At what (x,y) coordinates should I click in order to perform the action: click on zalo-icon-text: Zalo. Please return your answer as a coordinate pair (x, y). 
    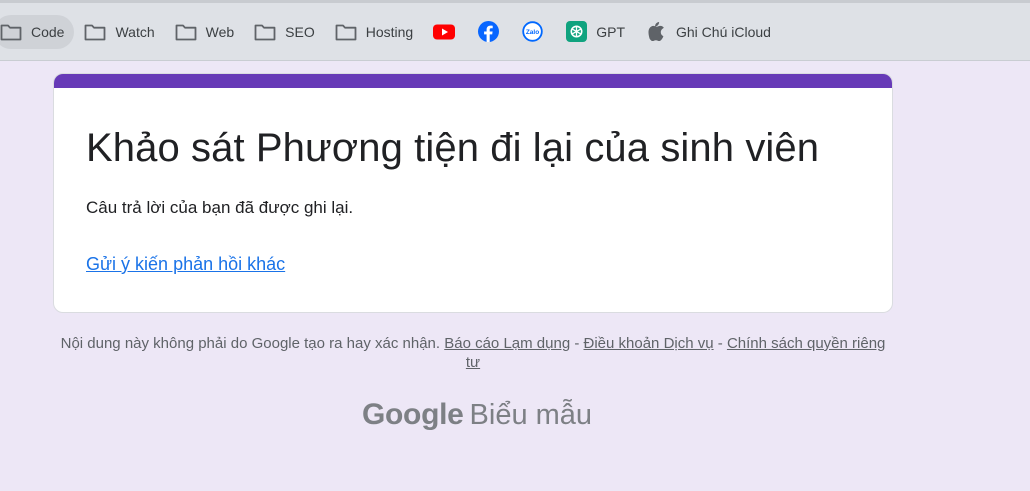
    Looking at the image, I should click on (532, 32).